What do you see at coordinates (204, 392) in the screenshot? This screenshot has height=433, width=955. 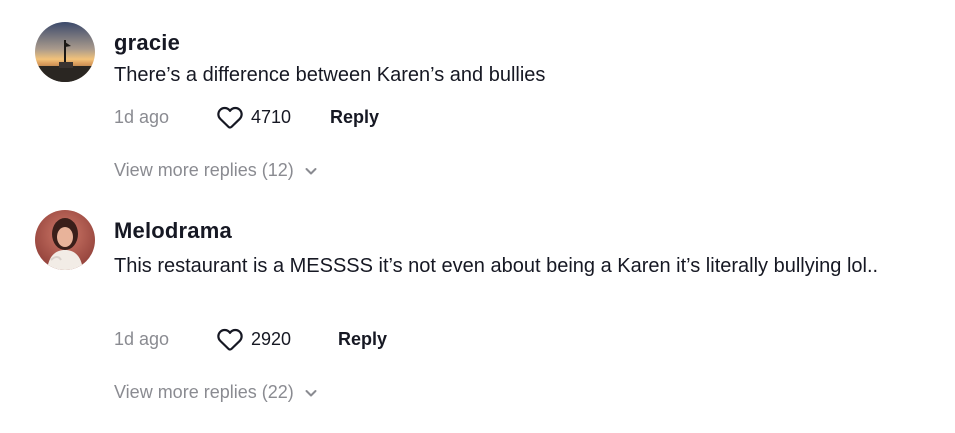 I see `view-more-replies-label: View more replies (22)` at bounding box center [204, 392].